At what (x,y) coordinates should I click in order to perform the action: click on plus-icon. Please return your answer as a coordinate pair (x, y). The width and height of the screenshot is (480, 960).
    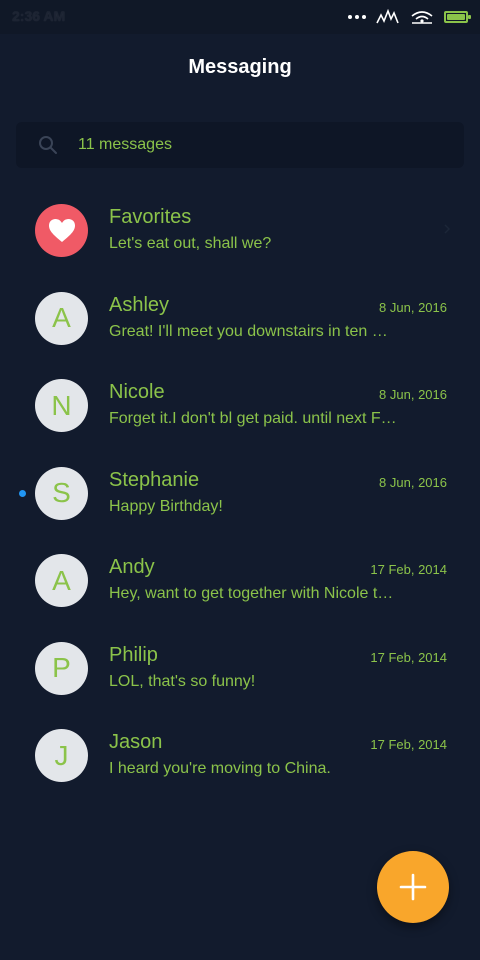
    Looking at the image, I should click on (413, 887).